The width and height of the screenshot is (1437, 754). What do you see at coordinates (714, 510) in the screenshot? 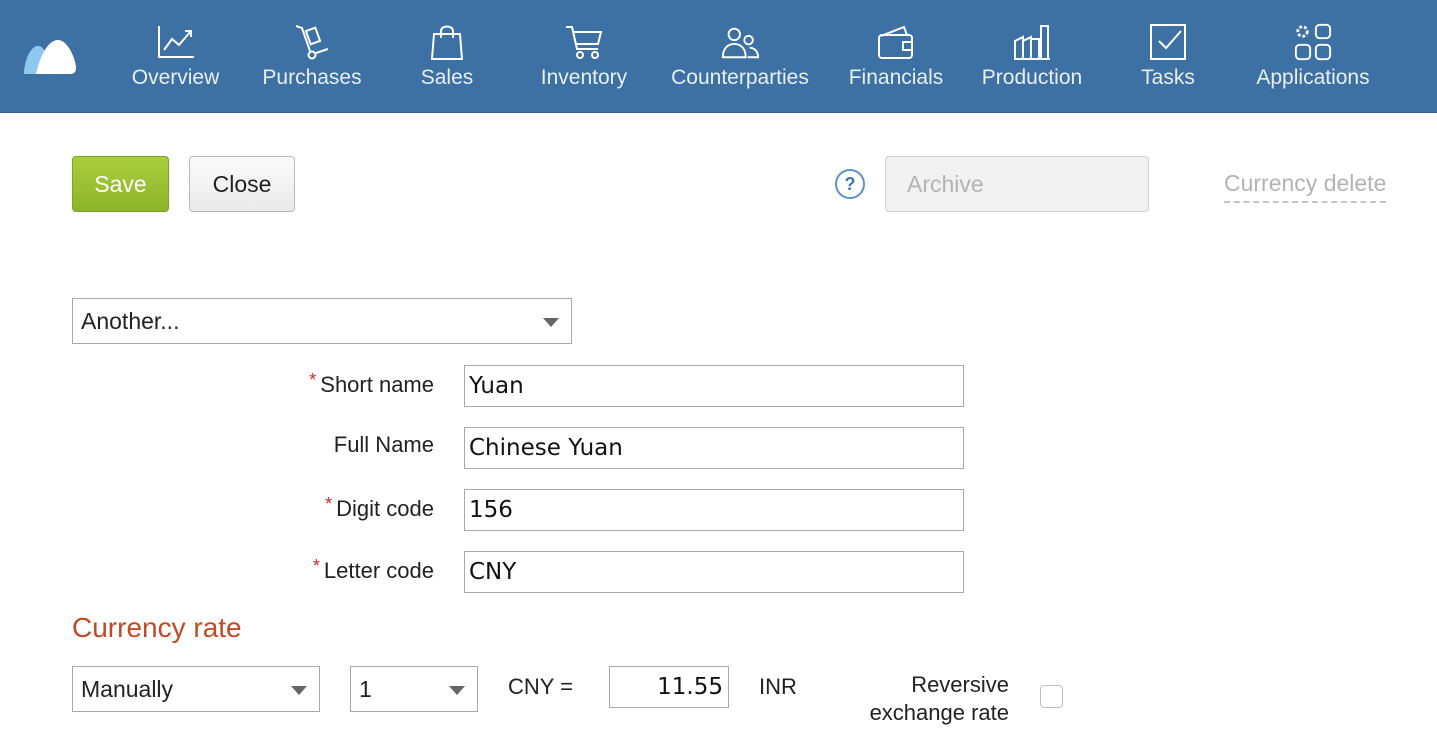
I see `digit-code-input` at bounding box center [714, 510].